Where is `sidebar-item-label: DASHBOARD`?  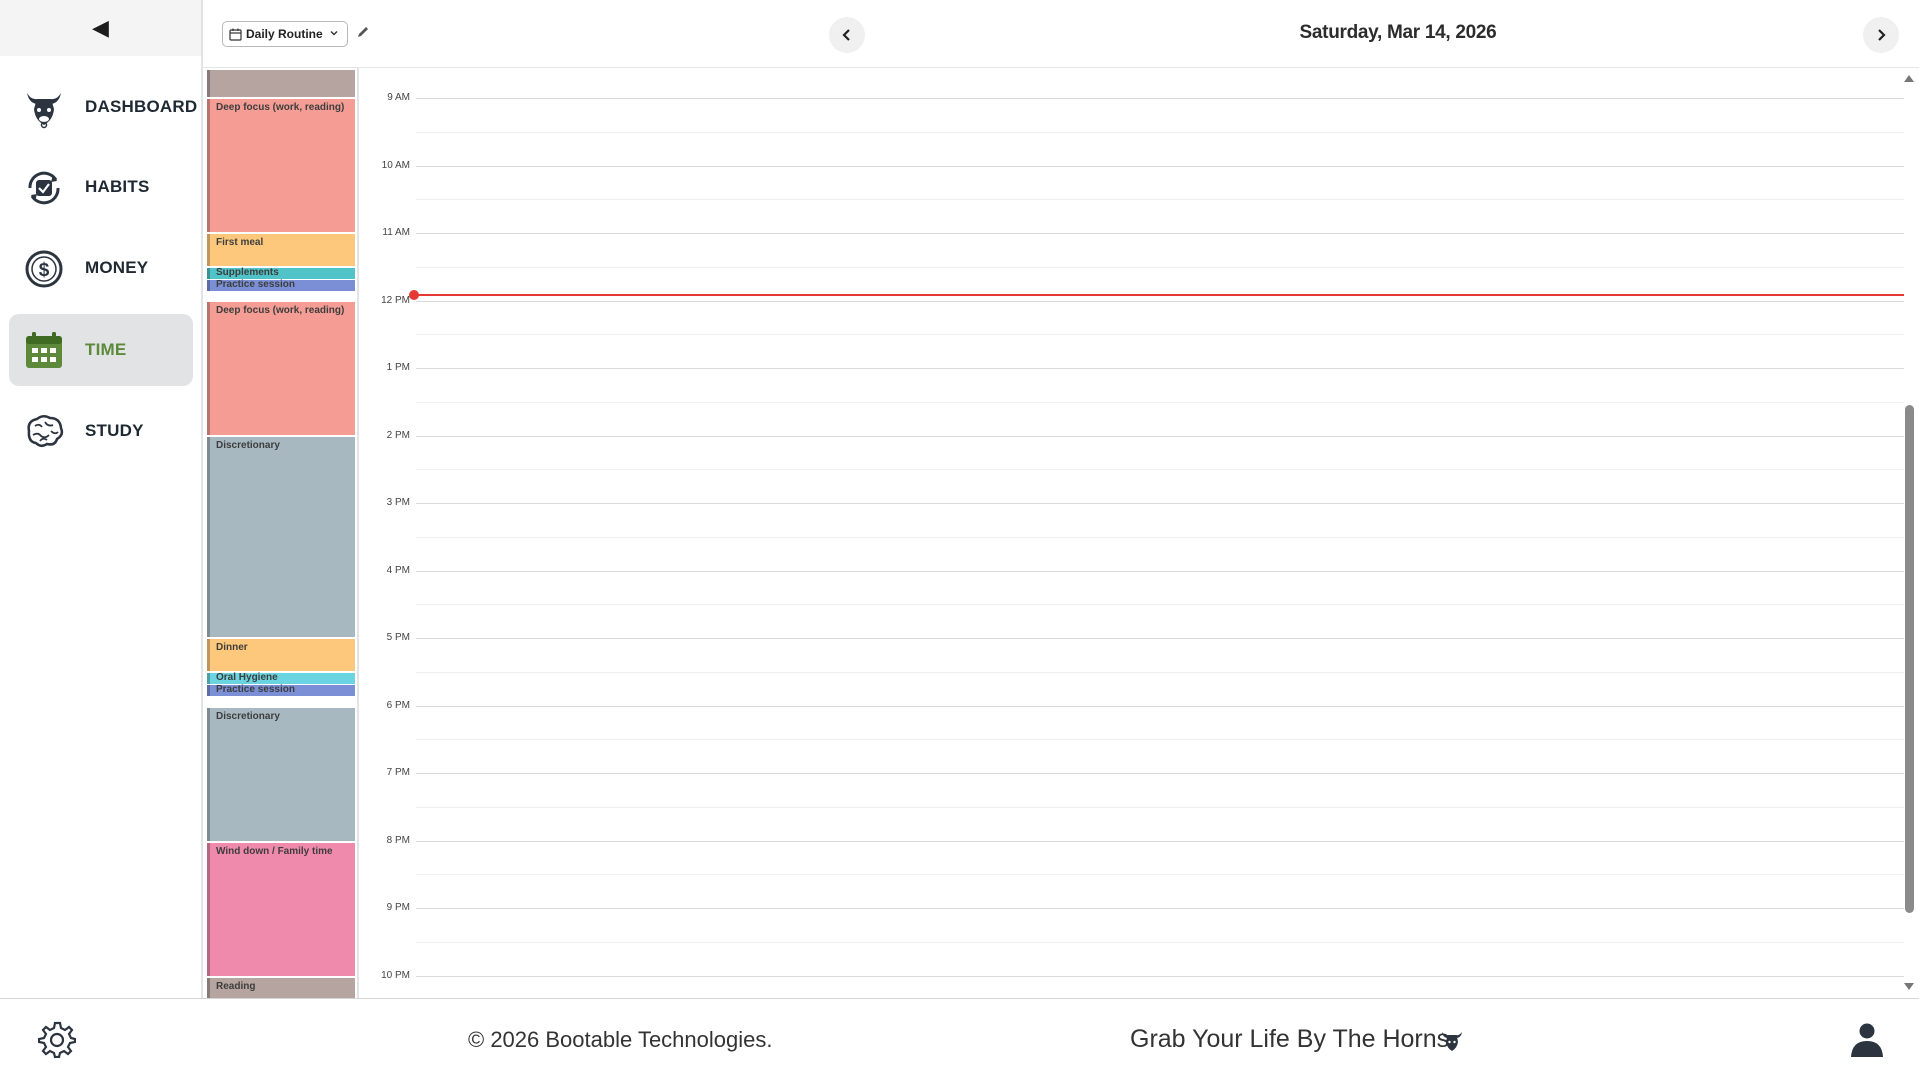
sidebar-item-label: DASHBOARD is located at coordinates (141, 106).